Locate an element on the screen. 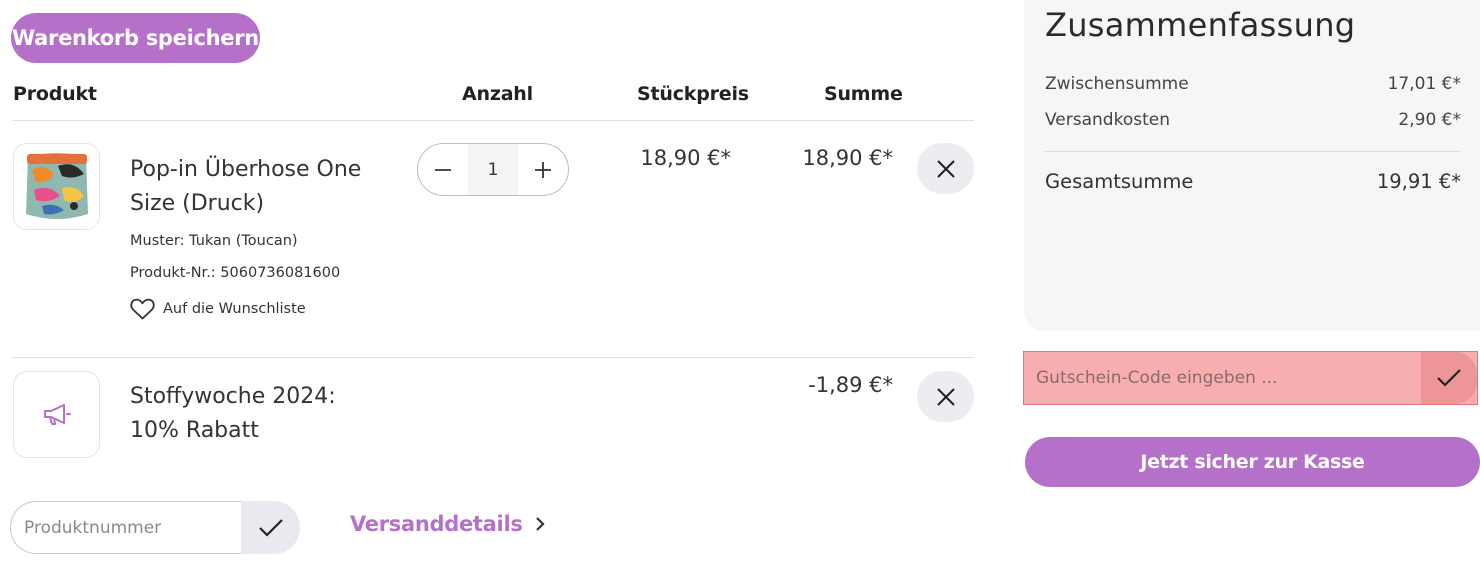 The height and width of the screenshot is (565, 1480). promotion-image is located at coordinates (56, 414).